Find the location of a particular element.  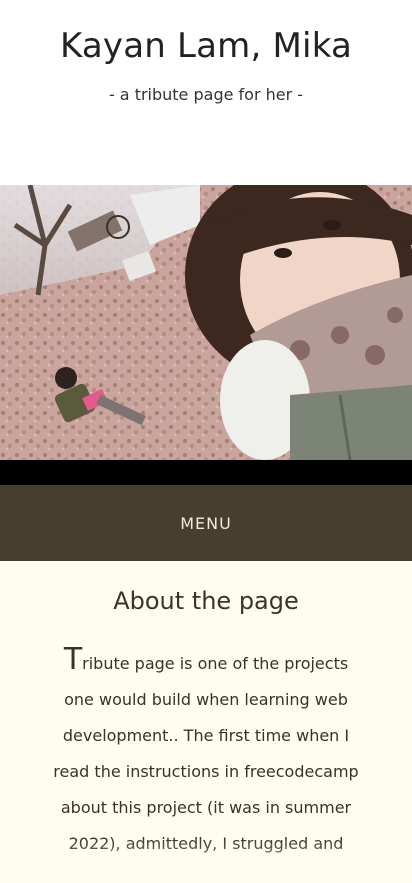

hero-bottom-band is located at coordinates (206, 472).